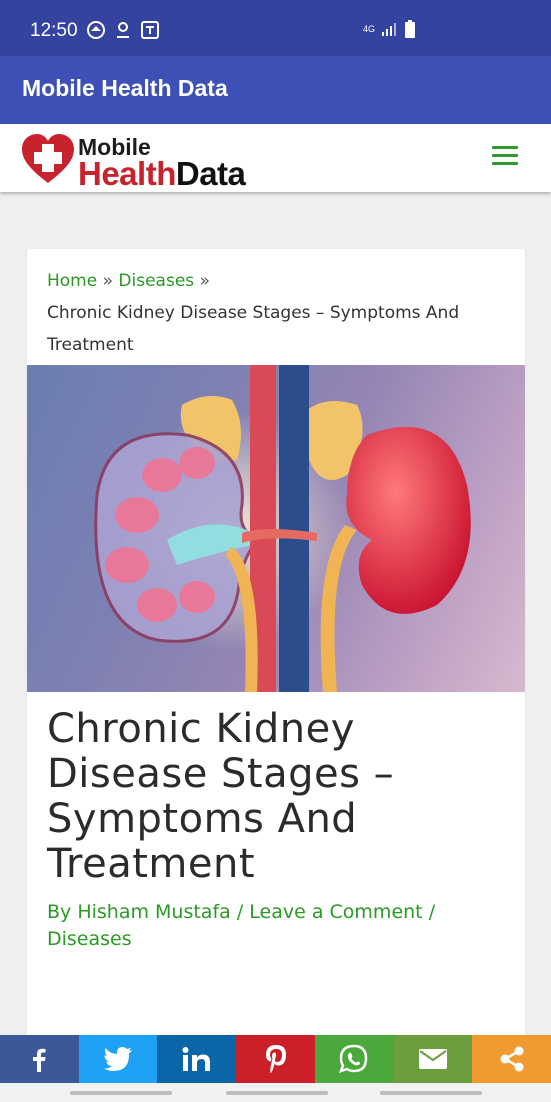 Image resolution: width=551 pixels, height=1102 pixels. Describe the element at coordinates (275, 90) in the screenshot. I see `app-bar: Mobile Health Data` at that location.